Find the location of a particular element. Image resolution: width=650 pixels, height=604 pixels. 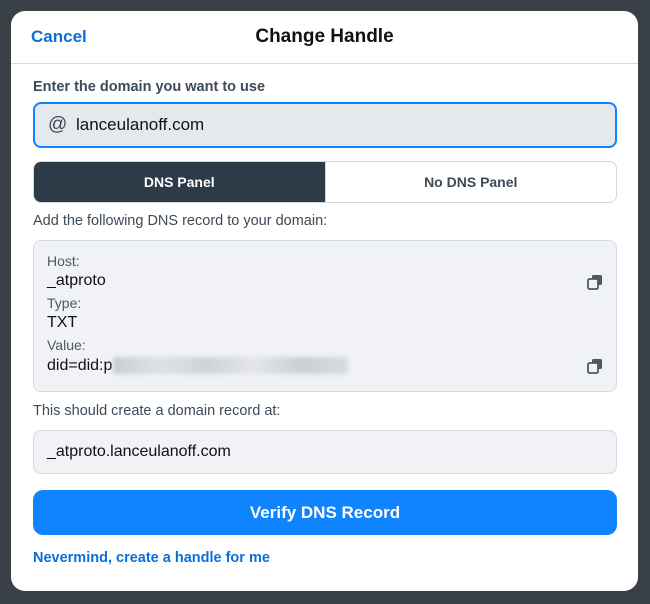

dialog-title: Change Handle is located at coordinates (324, 36).